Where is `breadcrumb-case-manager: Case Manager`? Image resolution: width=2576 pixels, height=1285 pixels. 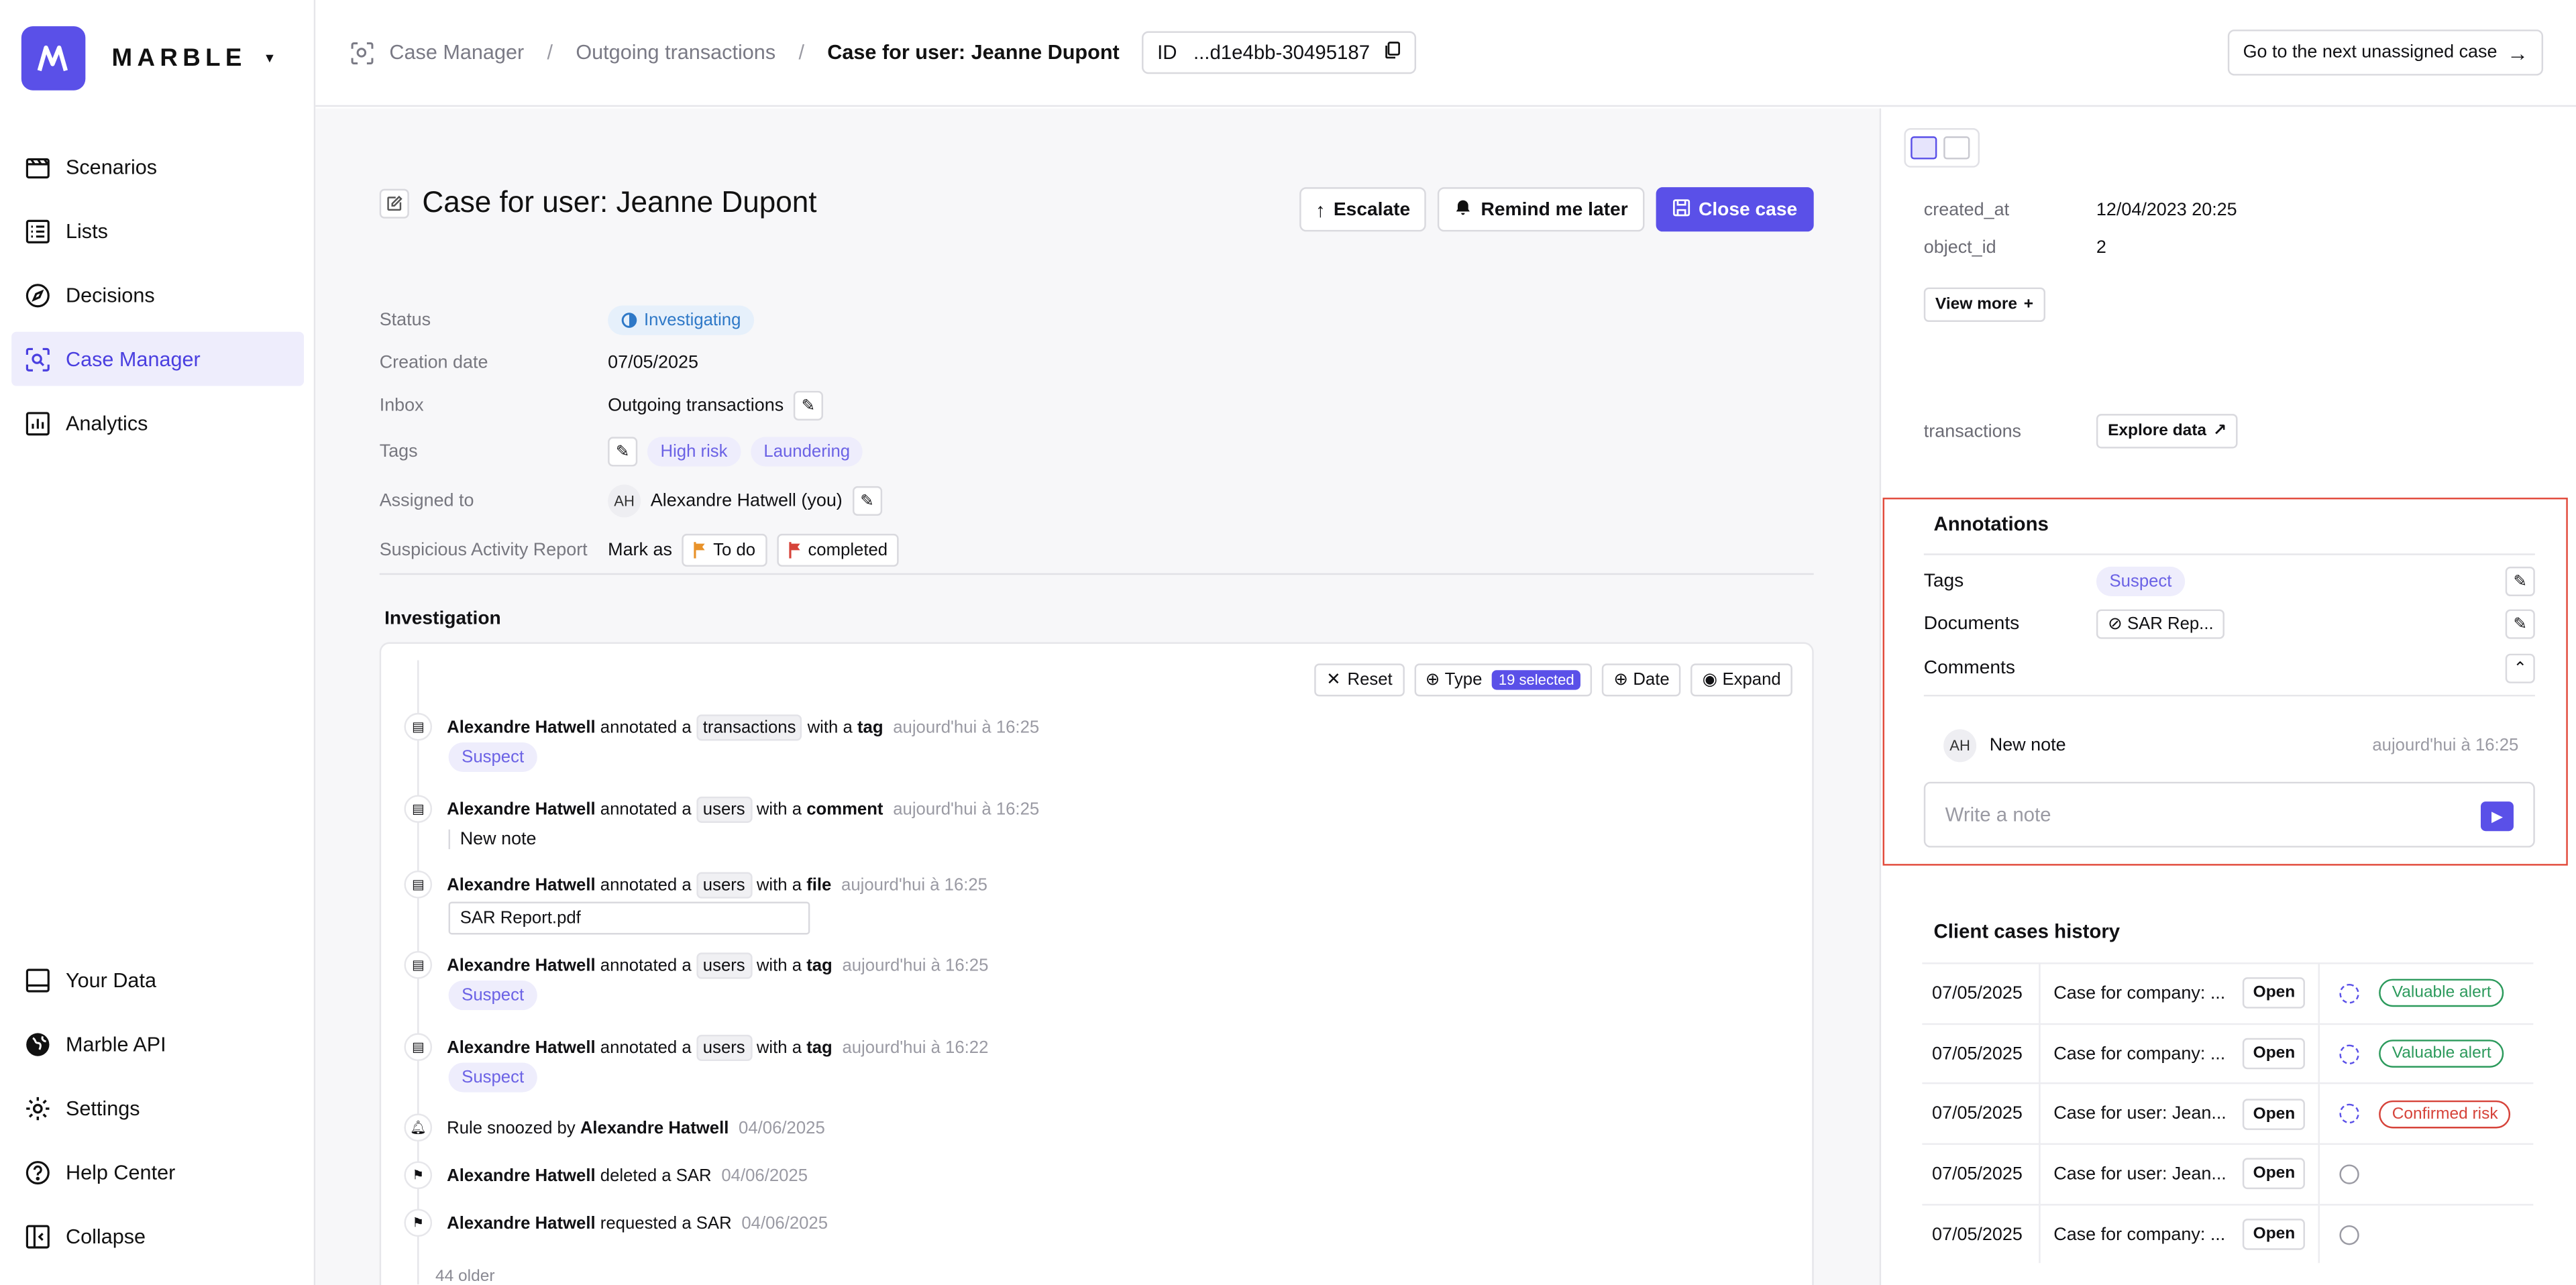 breadcrumb-case-manager: Case Manager is located at coordinates (456, 52).